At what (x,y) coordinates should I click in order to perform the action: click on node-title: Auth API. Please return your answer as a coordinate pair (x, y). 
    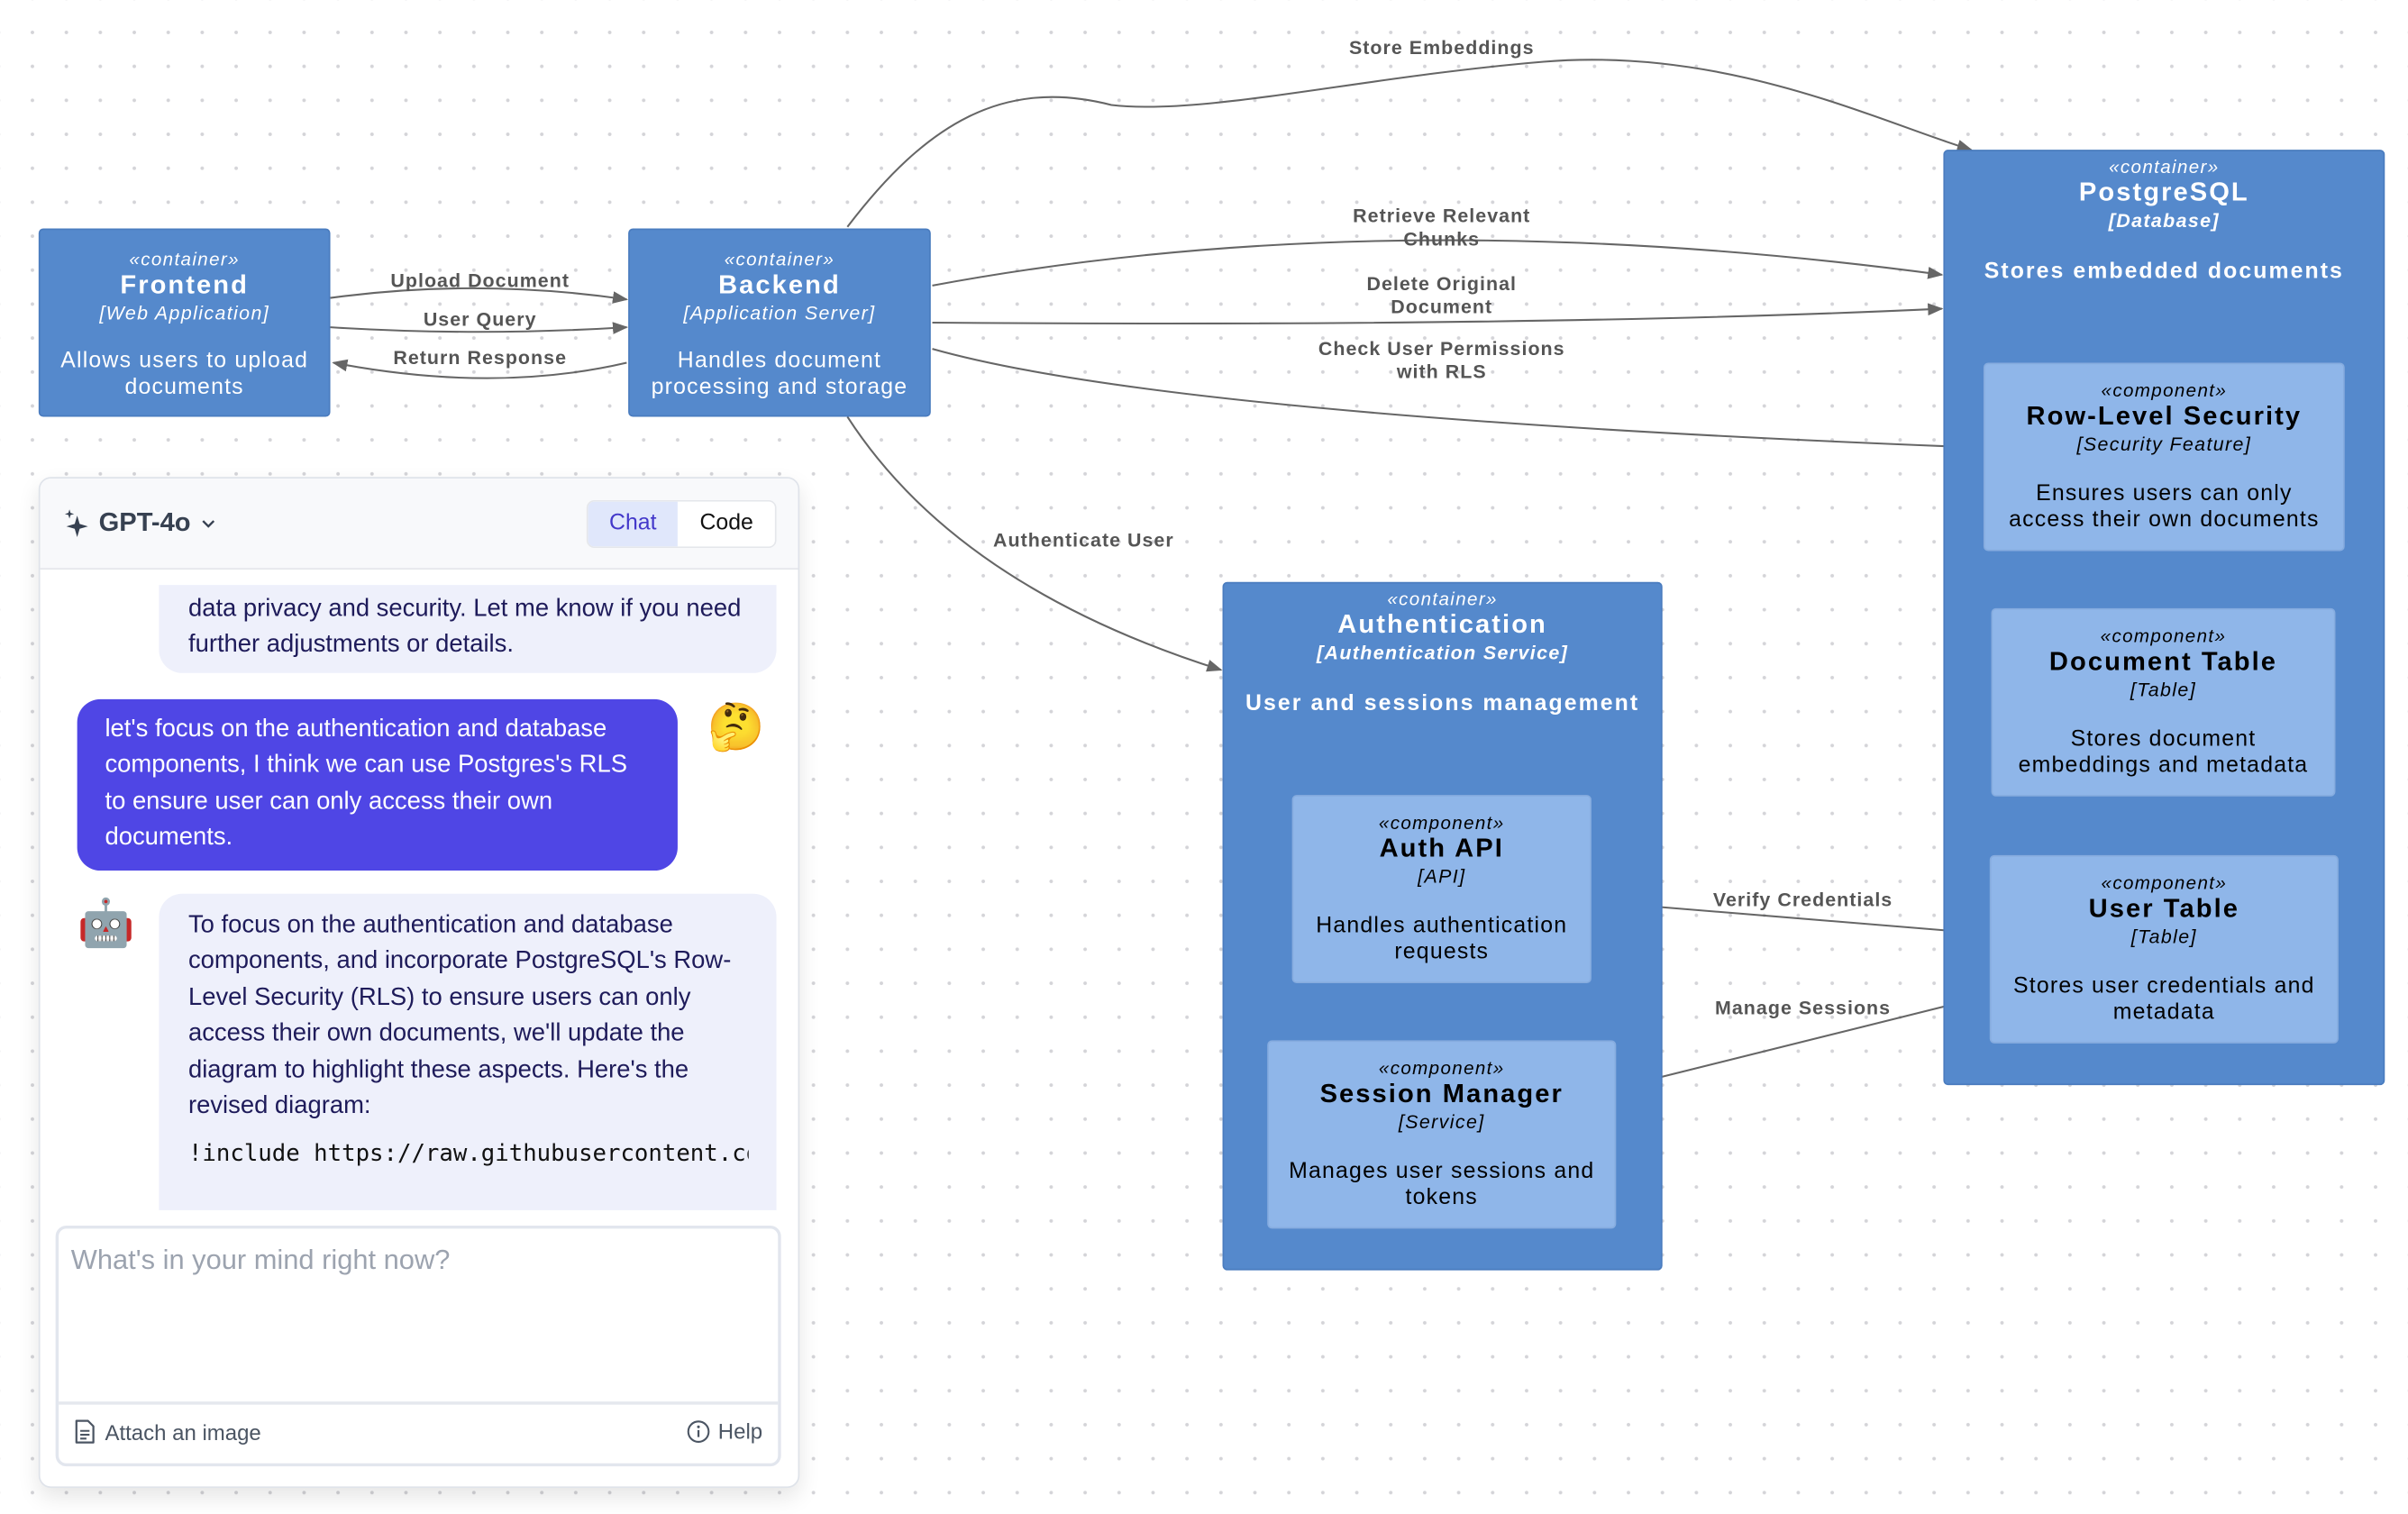
    Looking at the image, I should click on (1441, 848).